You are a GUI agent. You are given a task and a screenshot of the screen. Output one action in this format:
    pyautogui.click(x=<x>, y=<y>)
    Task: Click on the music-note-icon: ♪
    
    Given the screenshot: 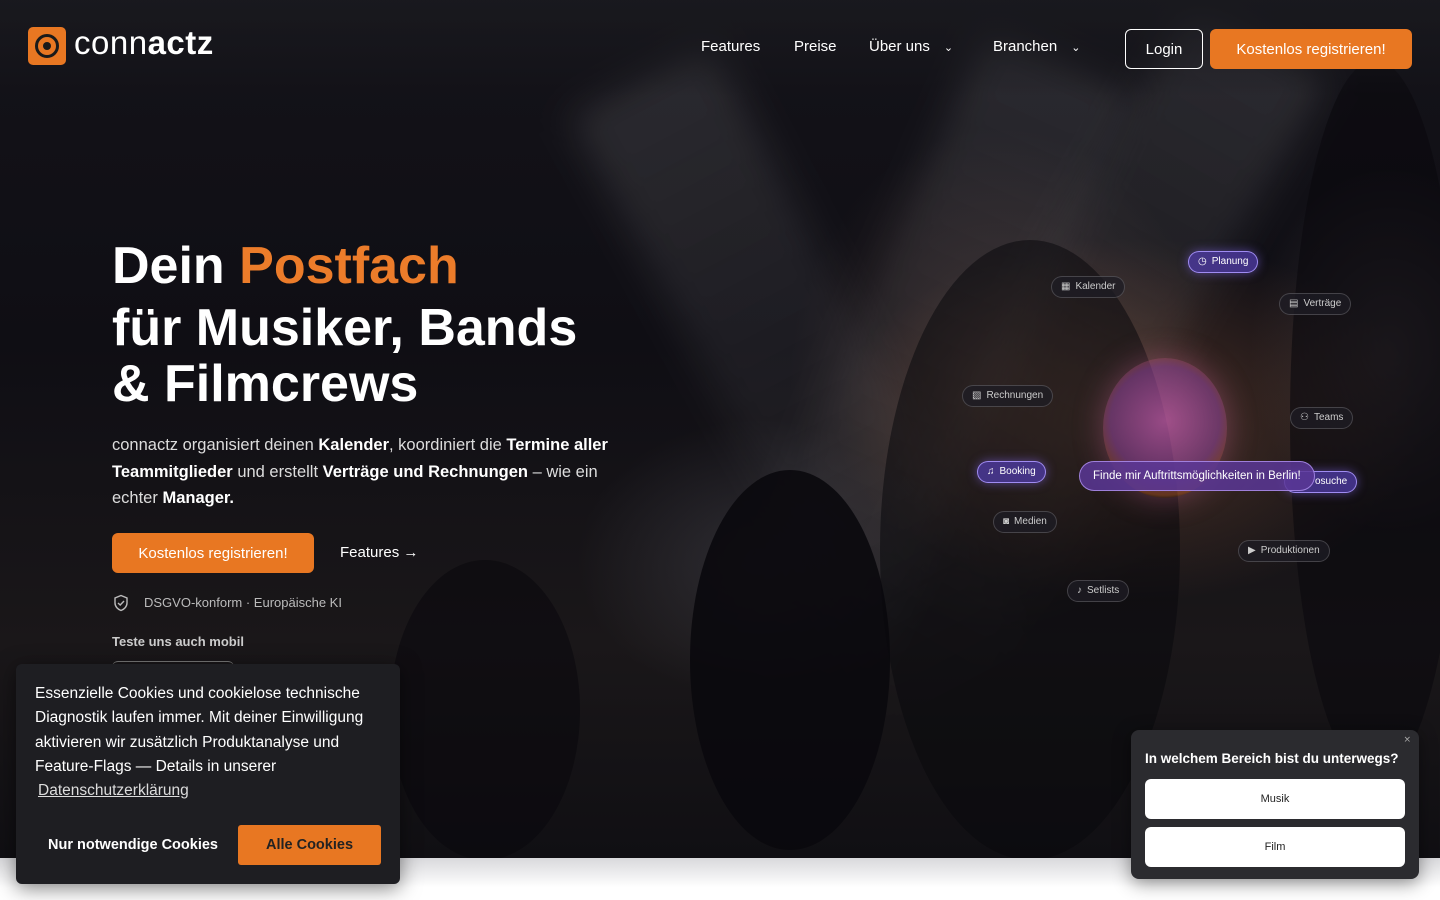 What is the action you would take?
    pyautogui.click(x=1079, y=590)
    